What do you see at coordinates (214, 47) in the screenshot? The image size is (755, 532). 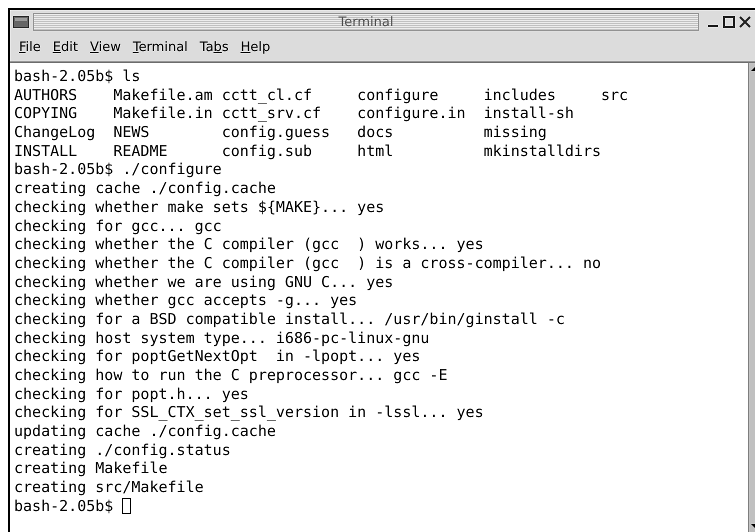 I see `menu-item: Tabs` at bounding box center [214, 47].